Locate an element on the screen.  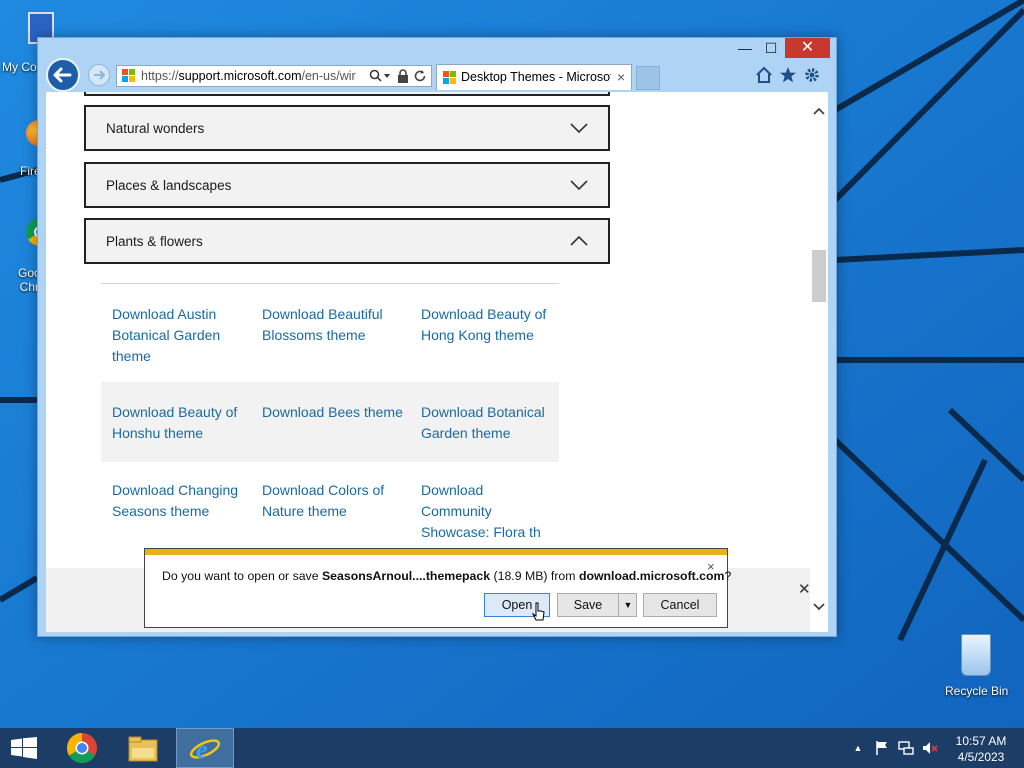
folder-icon is located at coordinates (143, 749).